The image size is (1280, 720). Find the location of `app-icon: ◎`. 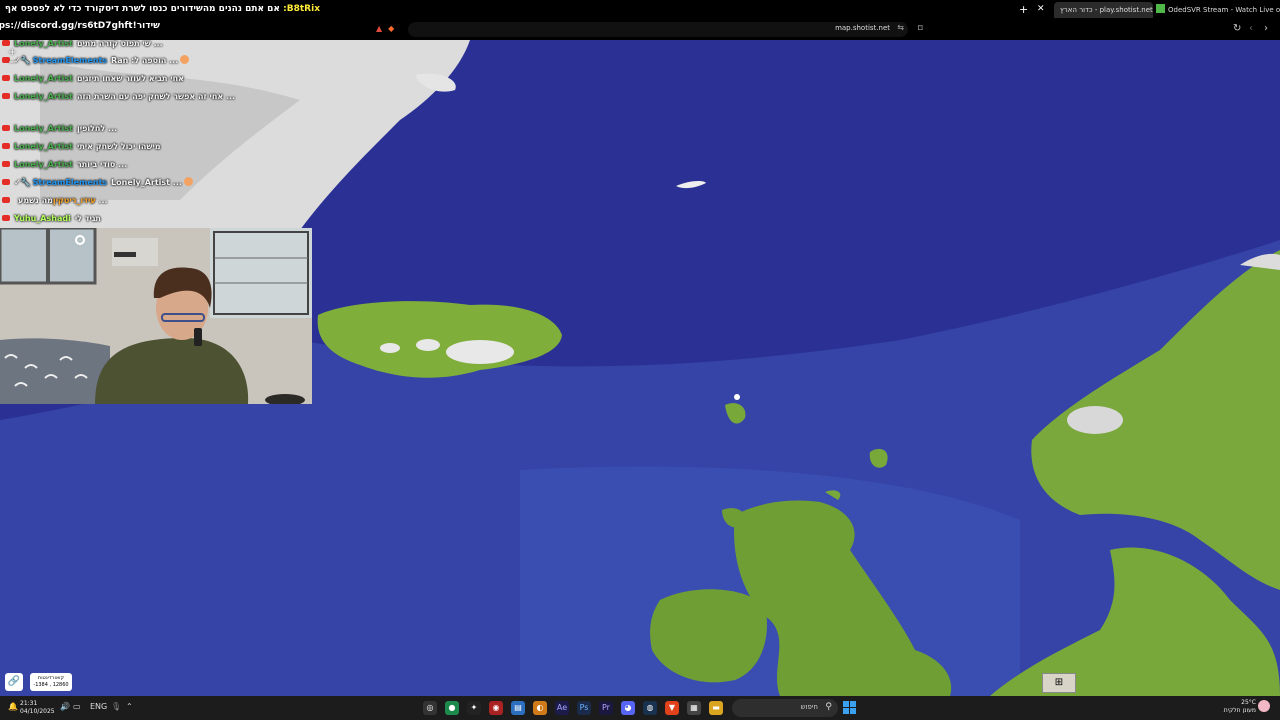

app-icon: ◎ is located at coordinates (430, 708).